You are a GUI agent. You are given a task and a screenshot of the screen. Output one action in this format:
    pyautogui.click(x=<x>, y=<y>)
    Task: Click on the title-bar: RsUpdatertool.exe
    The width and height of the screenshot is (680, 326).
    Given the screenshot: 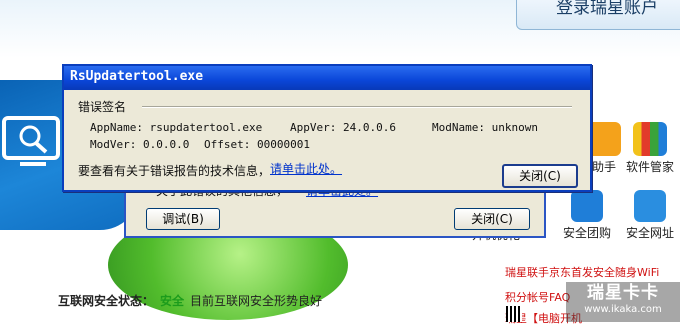 What is the action you would take?
    pyautogui.click(x=327, y=78)
    